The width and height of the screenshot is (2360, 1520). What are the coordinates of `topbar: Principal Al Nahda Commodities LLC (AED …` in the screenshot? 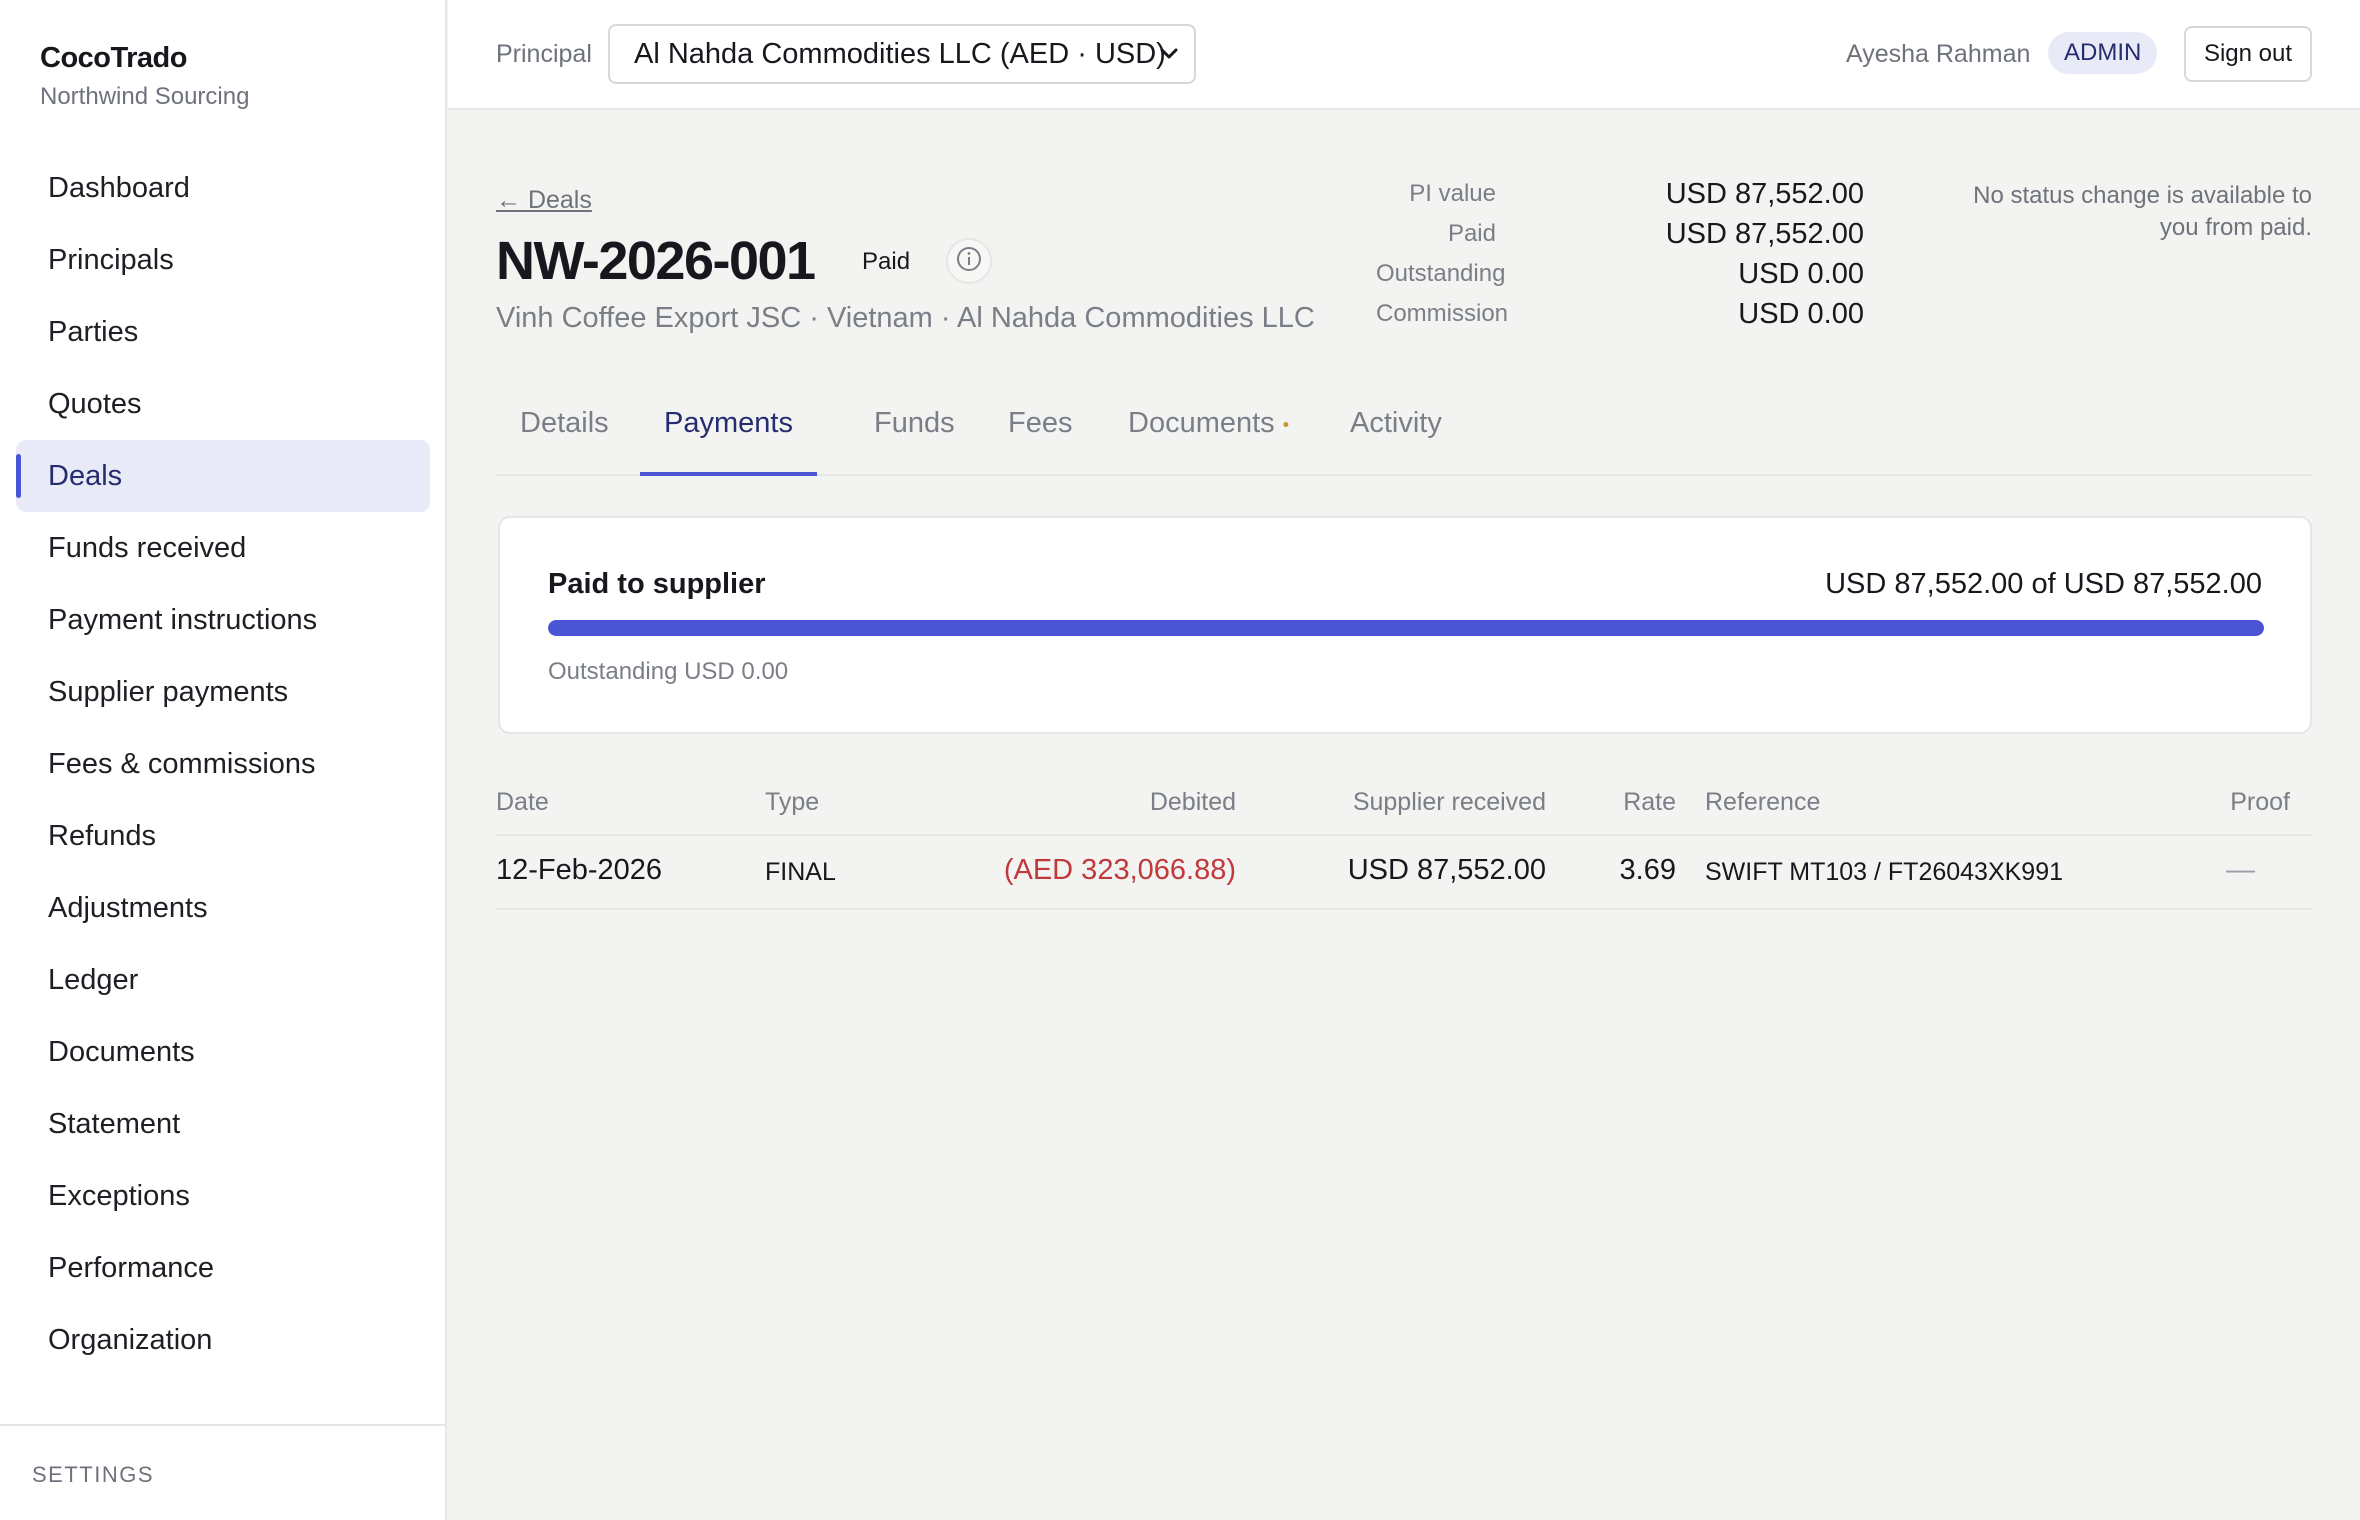 It's located at (1404, 55).